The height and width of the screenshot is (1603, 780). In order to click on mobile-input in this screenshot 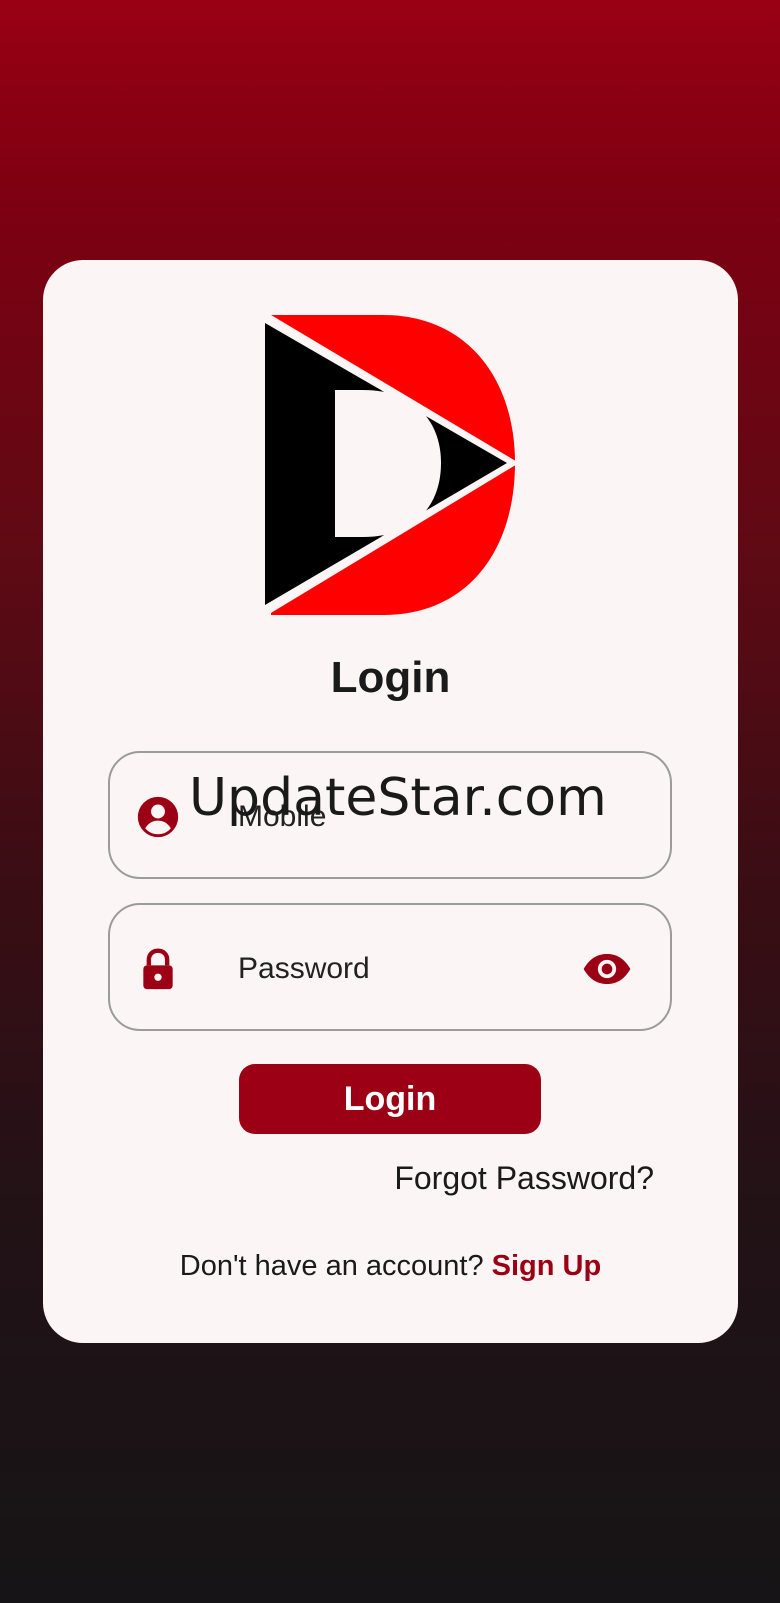, I will do `click(403, 817)`.